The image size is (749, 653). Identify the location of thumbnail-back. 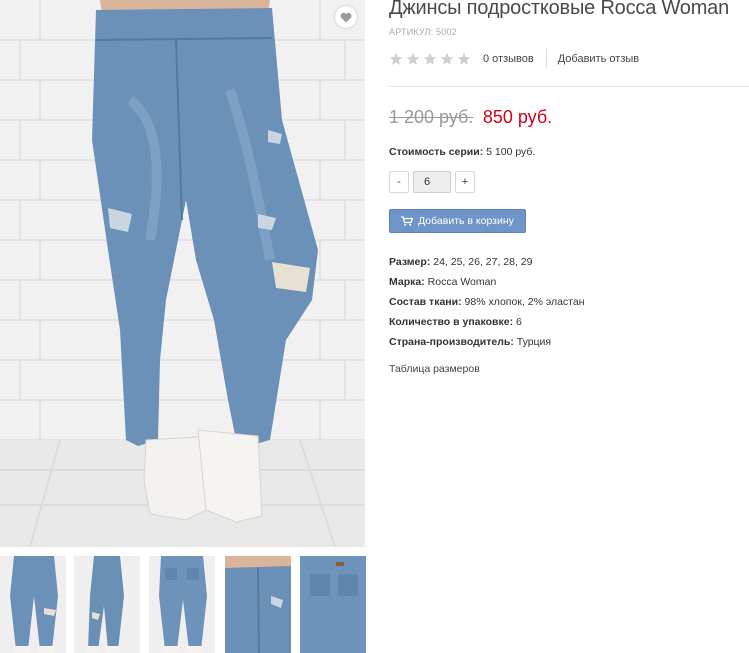
(182, 604).